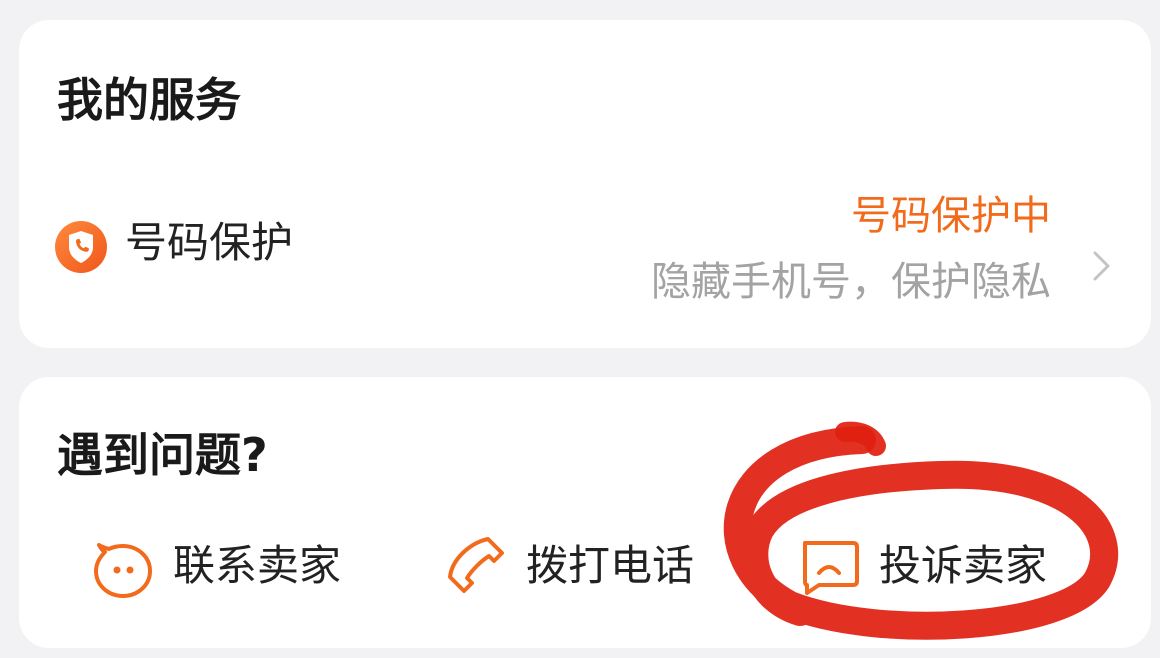  I want to click on contact-seller-label: 联系卖家, so click(257, 565).